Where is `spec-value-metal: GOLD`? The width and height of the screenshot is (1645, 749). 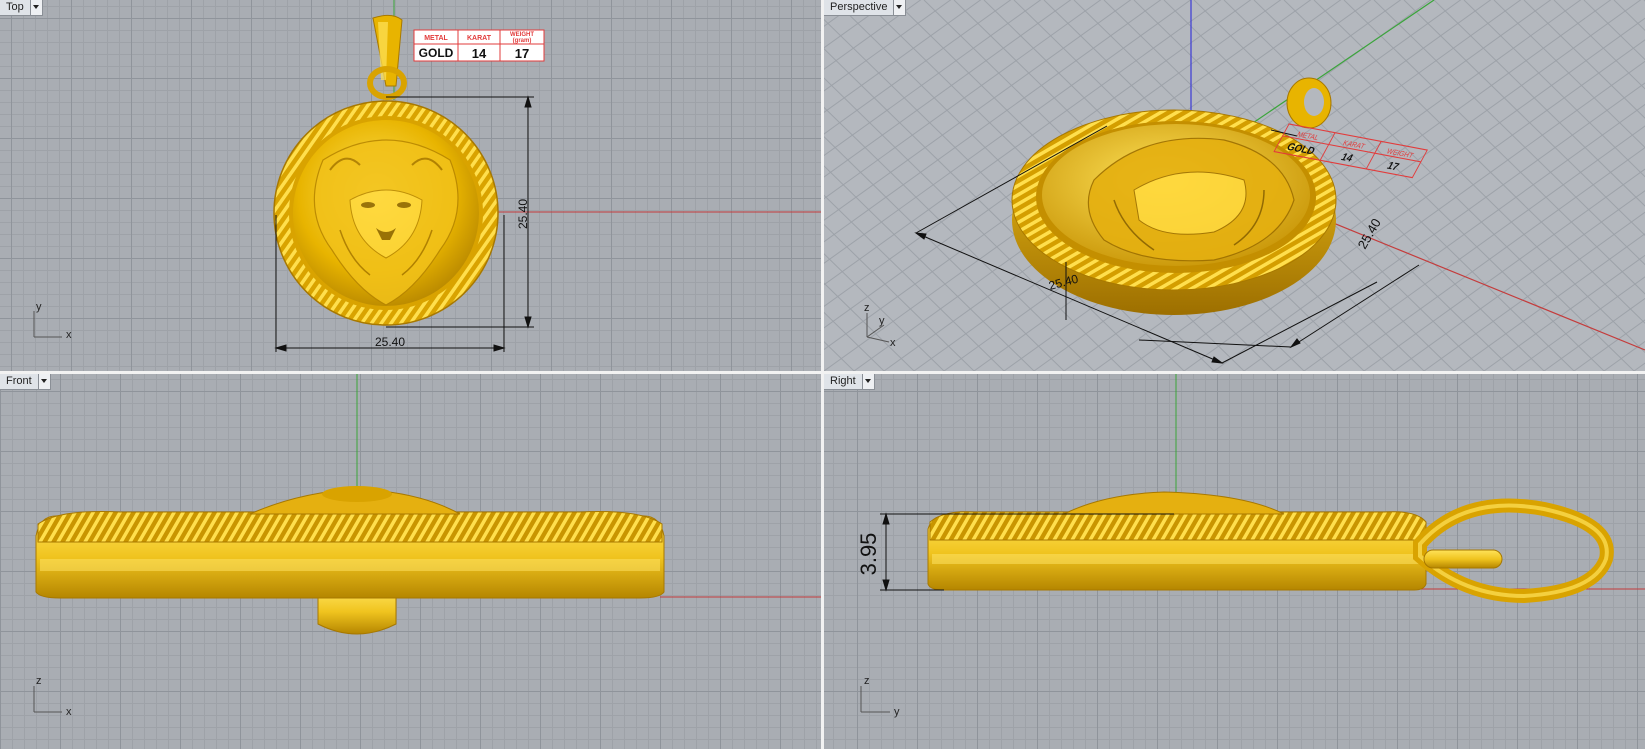 spec-value-metal: GOLD is located at coordinates (436, 53).